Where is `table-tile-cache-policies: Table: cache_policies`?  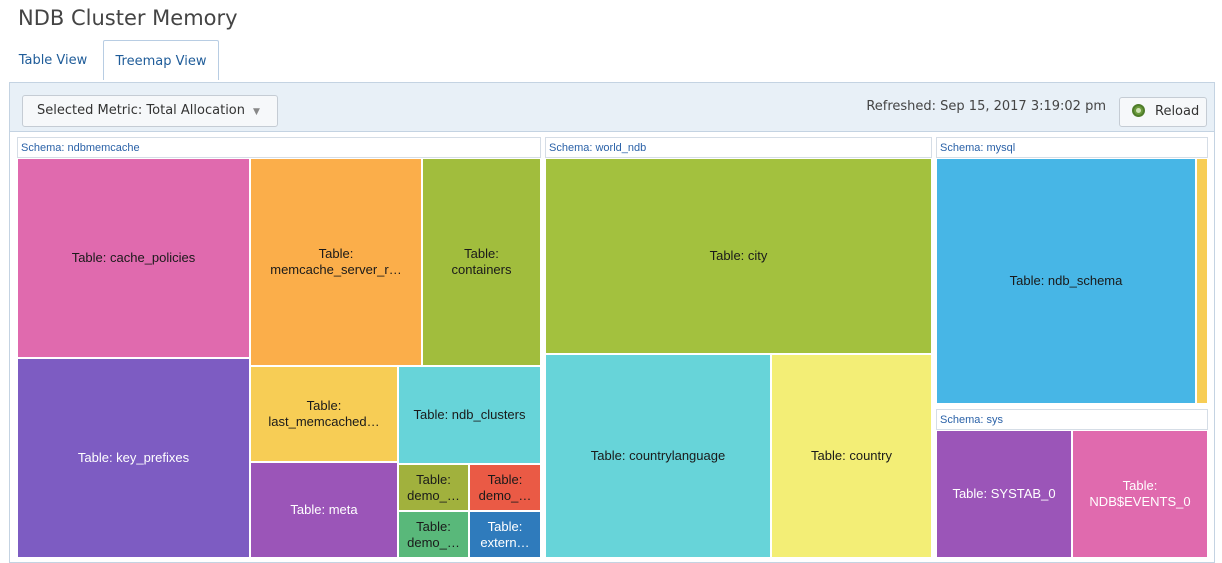 table-tile-cache-policies: Table: cache_policies is located at coordinates (133, 258).